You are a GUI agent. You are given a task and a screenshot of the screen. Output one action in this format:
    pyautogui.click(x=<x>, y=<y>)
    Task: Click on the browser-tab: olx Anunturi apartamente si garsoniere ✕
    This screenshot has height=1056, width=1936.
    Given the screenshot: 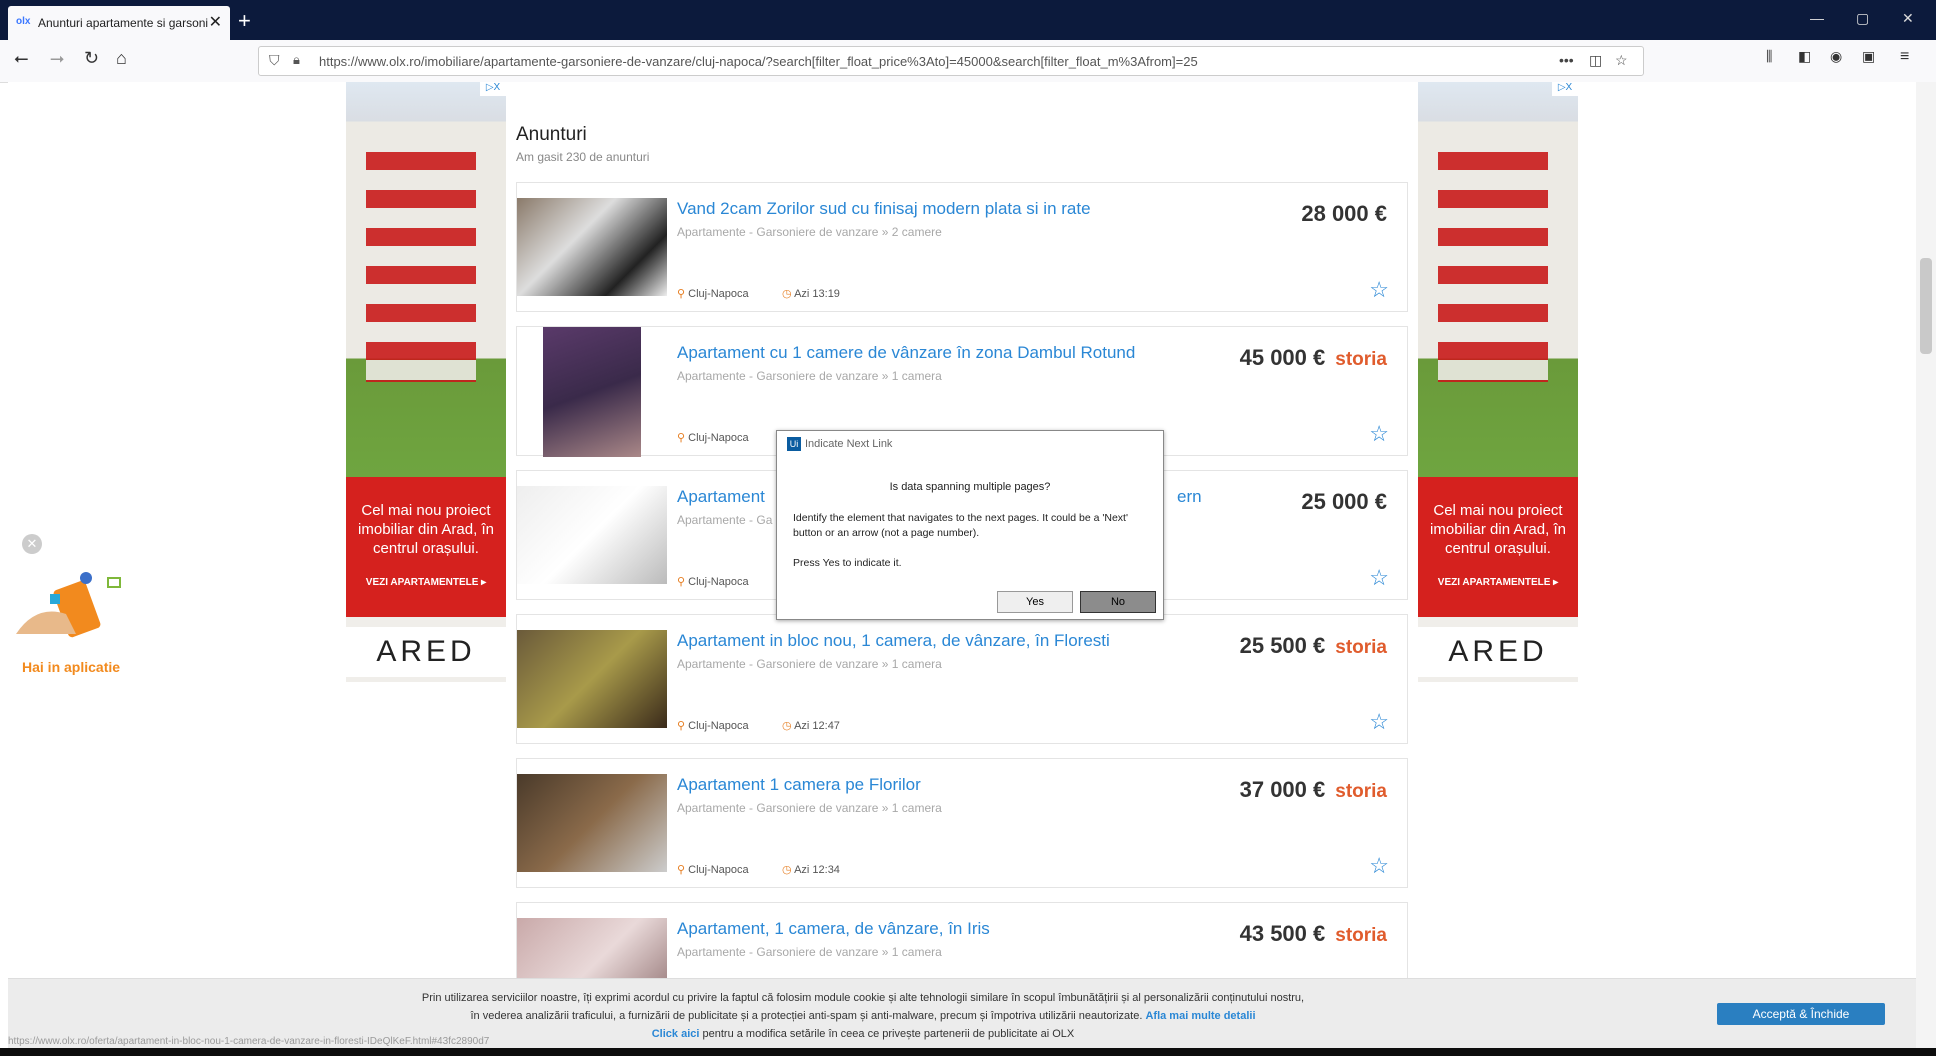 What is the action you would take?
    pyautogui.click(x=119, y=23)
    